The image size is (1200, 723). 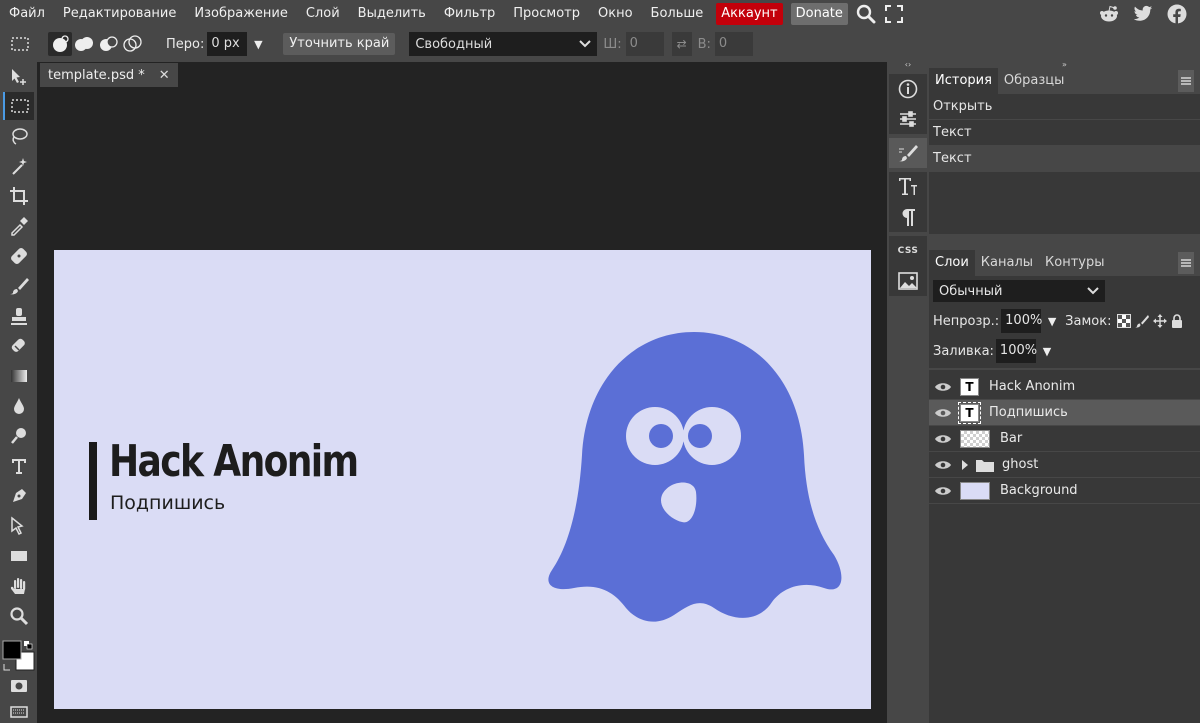 What do you see at coordinates (119, 14) in the screenshot?
I see `menu-edit: Редактирование` at bounding box center [119, 14].